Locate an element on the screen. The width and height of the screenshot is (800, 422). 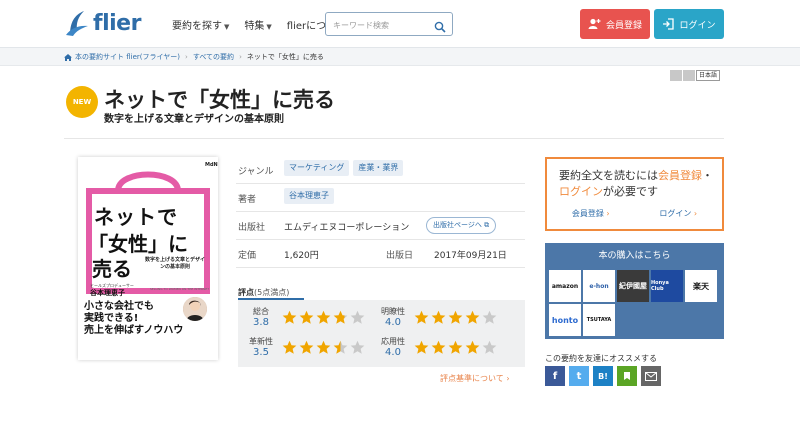
genre-tag: 産業・業界 is located at coordinates (378, 168).